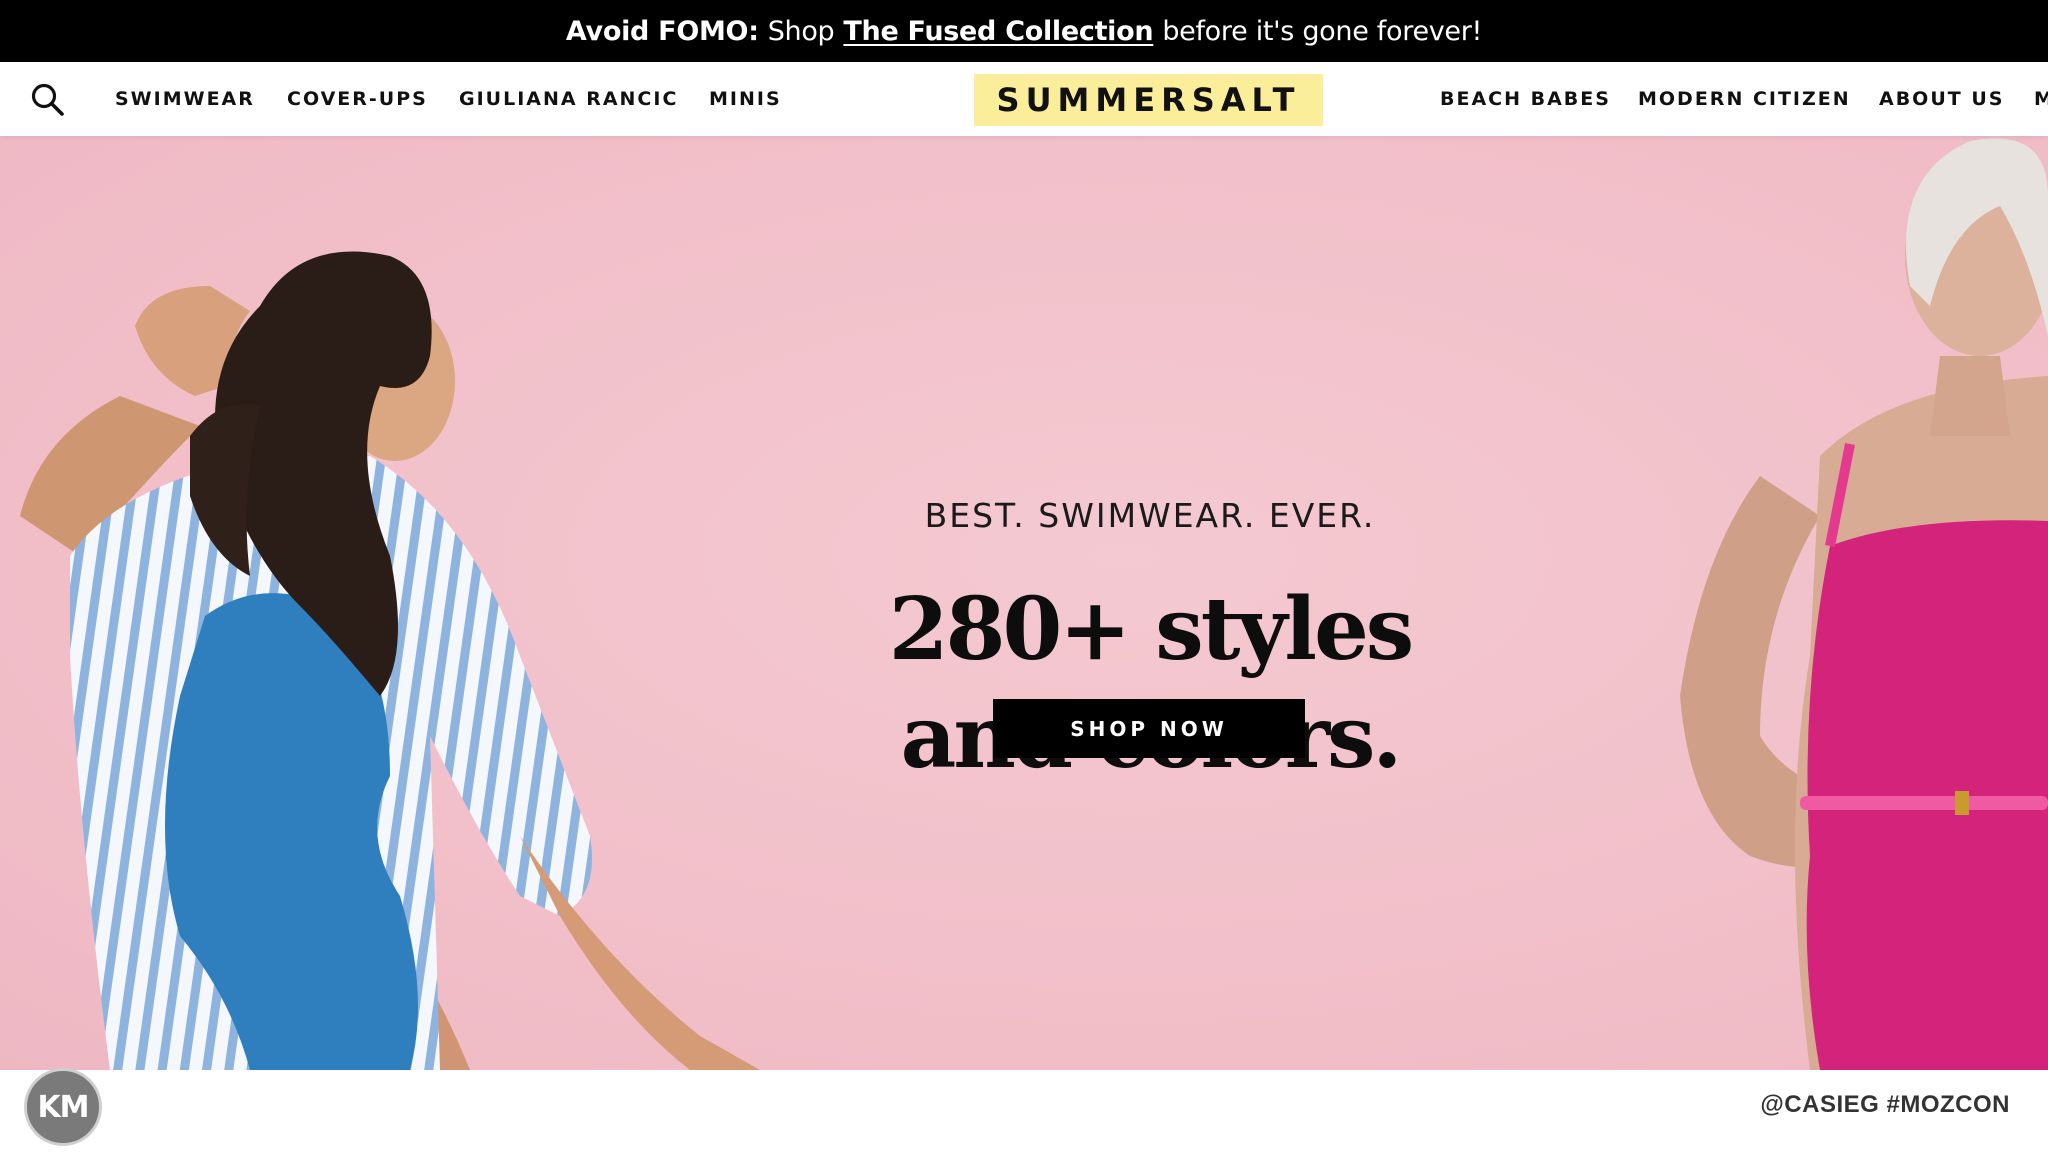  What do you see at coordinates (1151, 629) in the screenshot?
I see `headline-line-1: 280+ styles` at bounding box center [1151, 629].